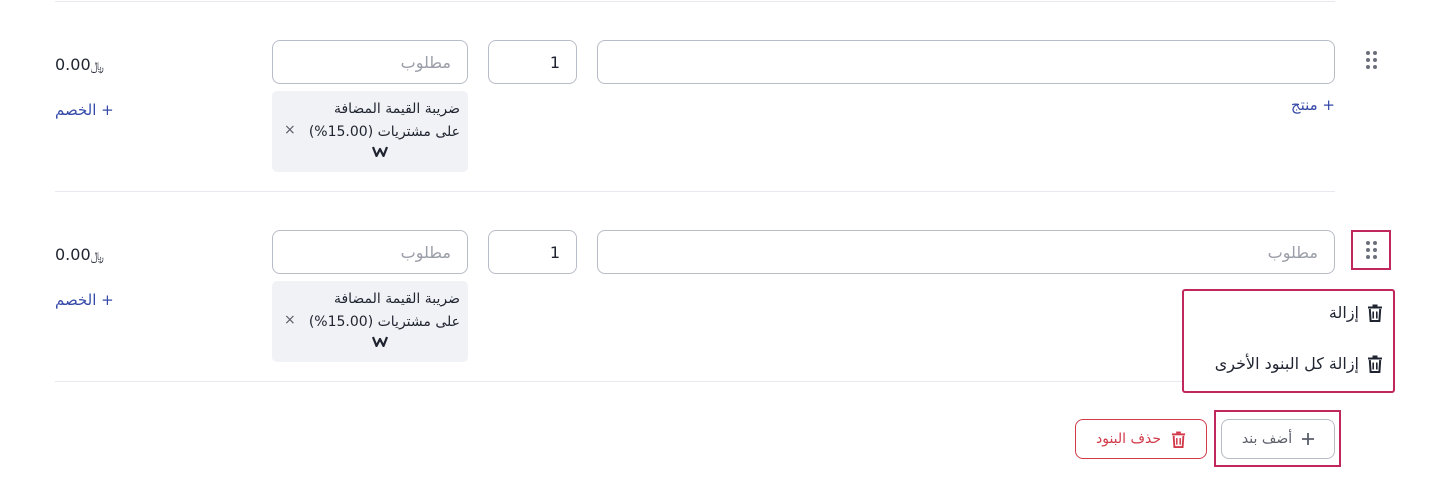 The image size is (1455, 493). Describe the element at coordinates (84, 300) in the screenshot. I see `add-discount-link-row-2: + الخصم` at that location.